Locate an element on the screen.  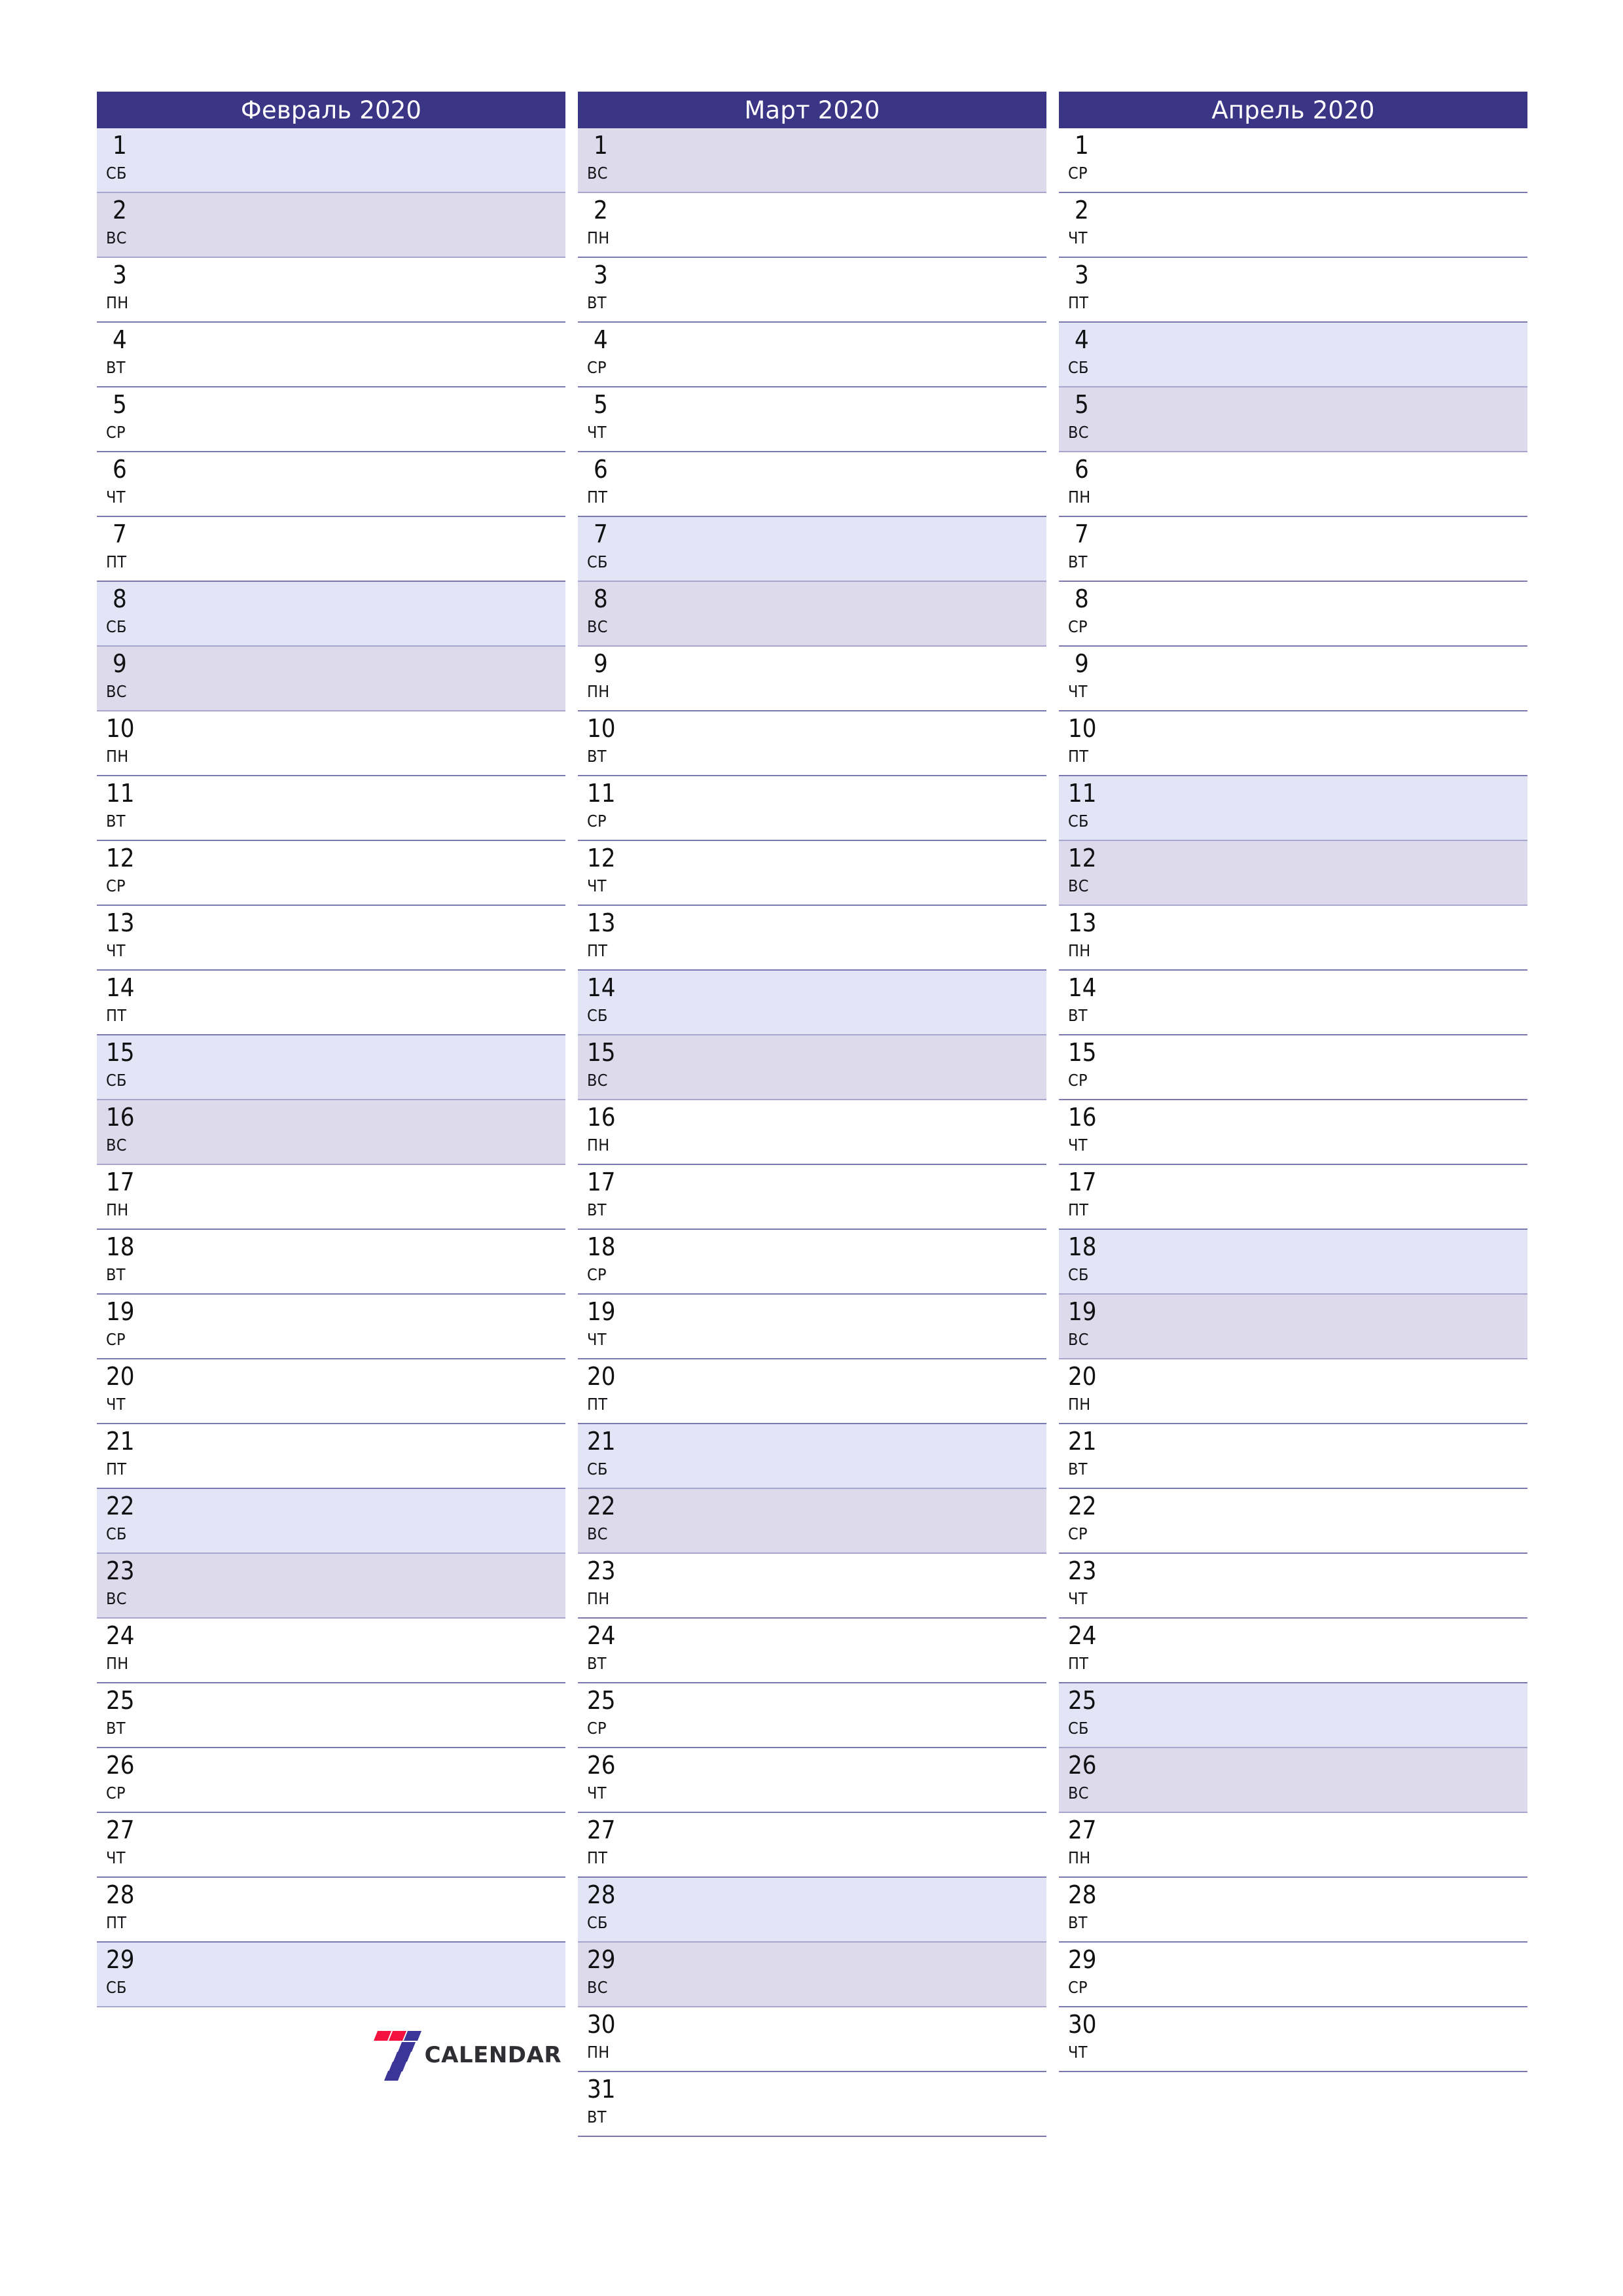
day-number: 9 is located at coordinates (120, 663).